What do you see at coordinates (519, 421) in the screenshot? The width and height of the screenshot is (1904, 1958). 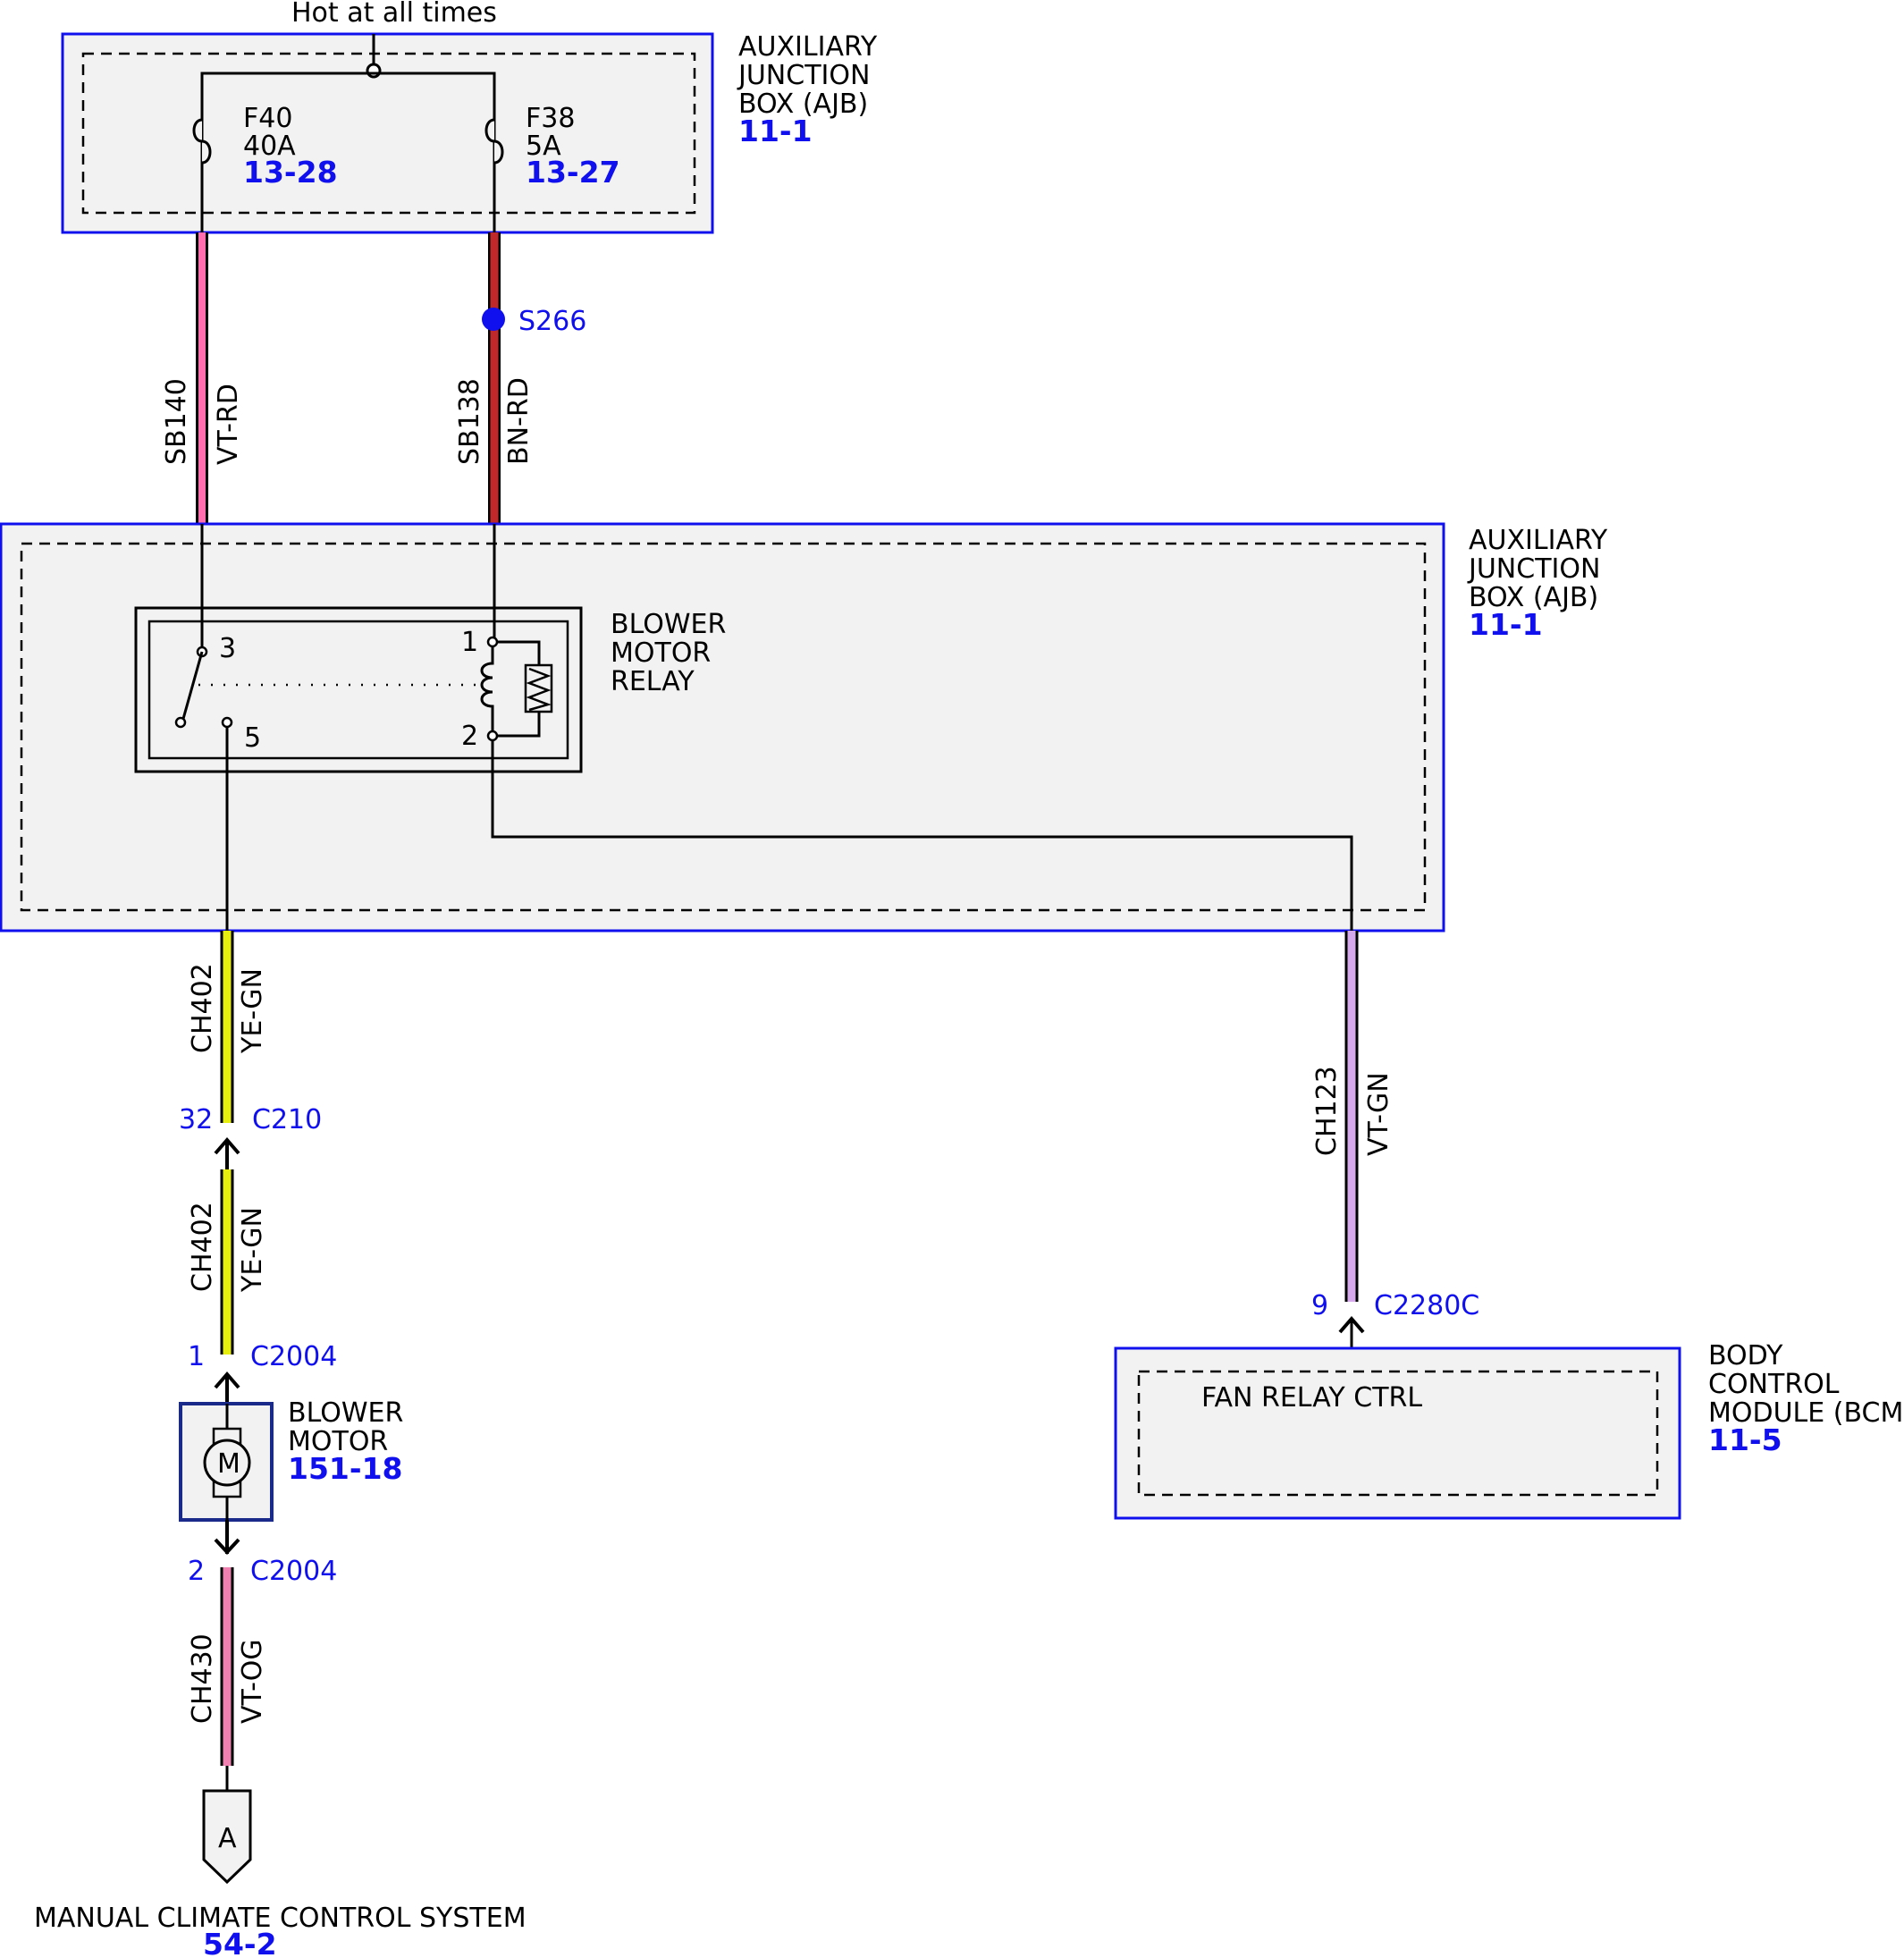 I see `wire-sb138-color: BN-RD` at bounding box center [519, 421].